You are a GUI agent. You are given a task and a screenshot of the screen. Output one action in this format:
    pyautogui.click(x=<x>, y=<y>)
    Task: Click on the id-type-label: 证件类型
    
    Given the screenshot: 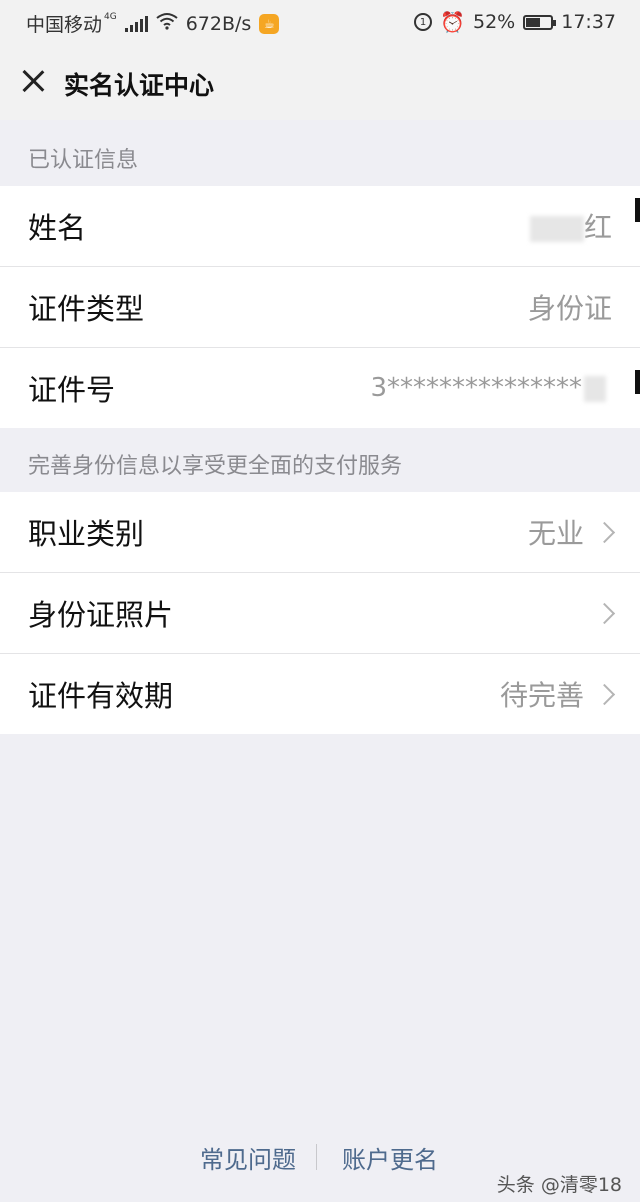 What is the action you would take?
    pyautogui.click(x=86, y=309)
    